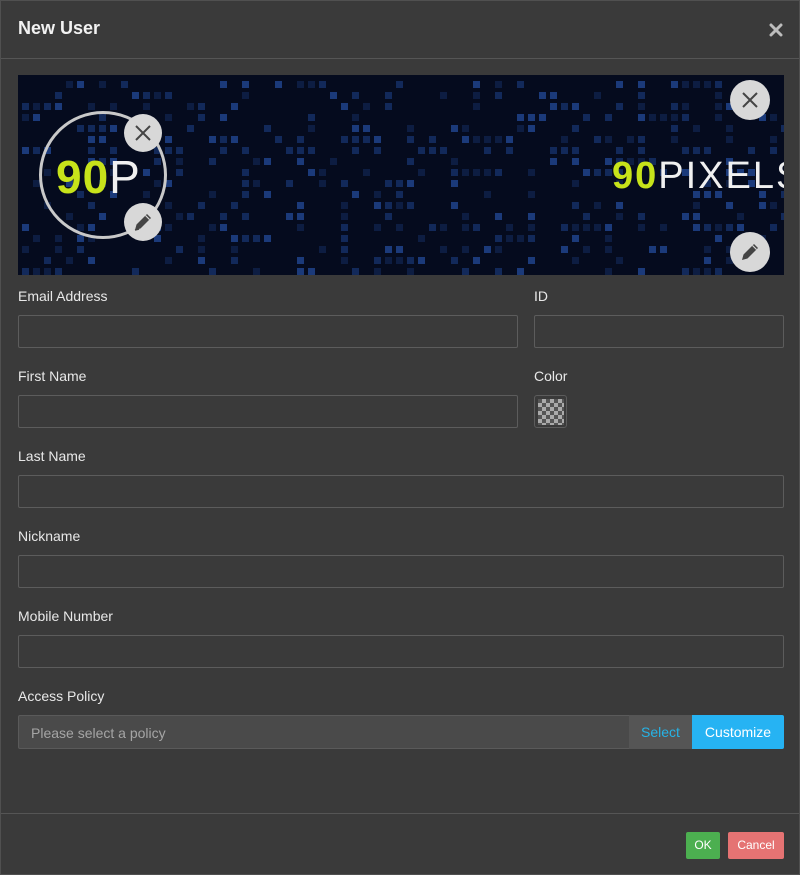  I want to click on remove-banner-button, so click(750, 100).